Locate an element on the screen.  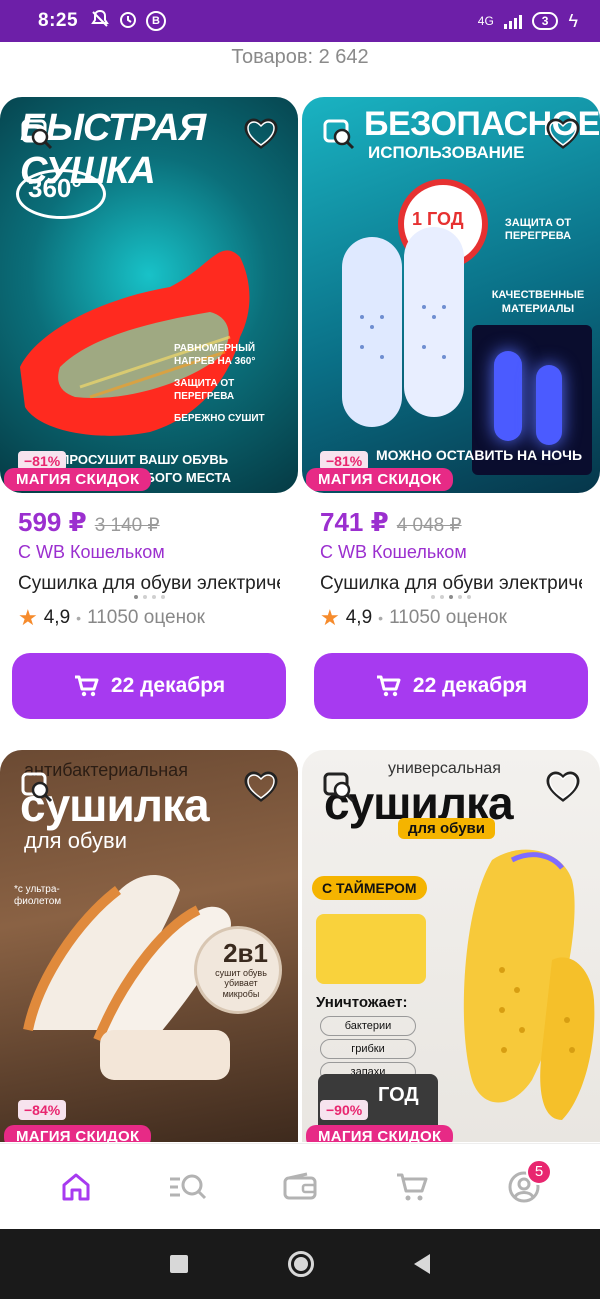
image-badge-text: сушит обувь убивает микробы is located at coordinates (241, 983).